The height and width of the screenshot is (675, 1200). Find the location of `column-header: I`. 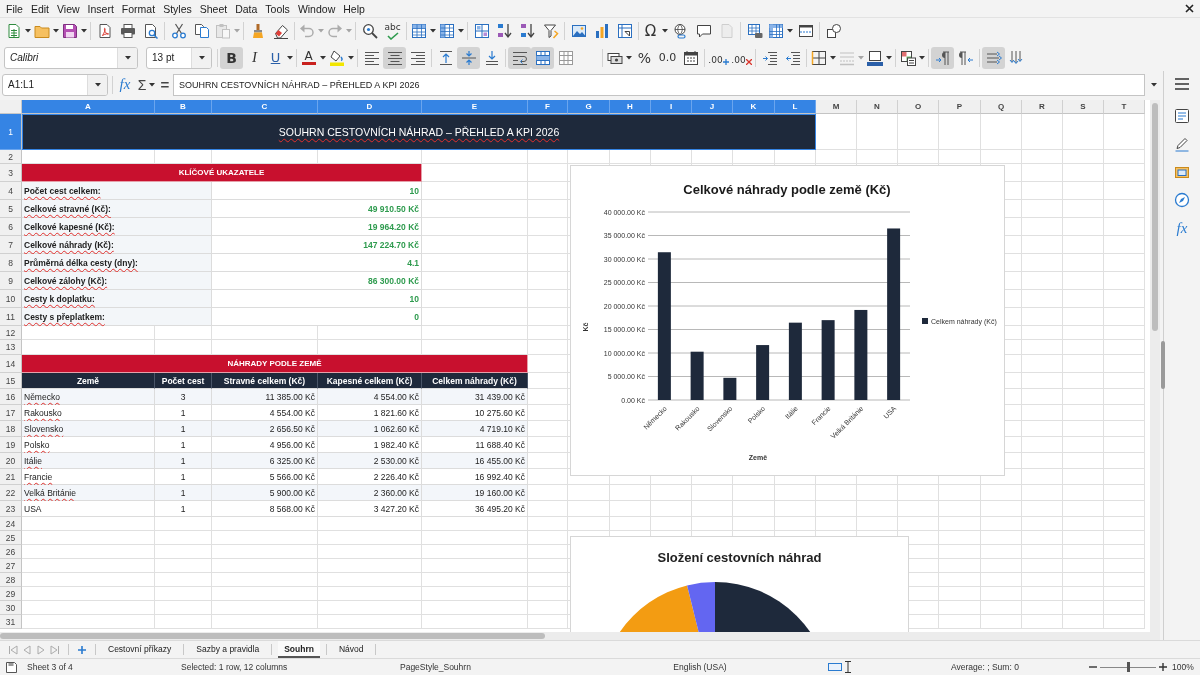

column-header: I is located at coordinates (671, 107).